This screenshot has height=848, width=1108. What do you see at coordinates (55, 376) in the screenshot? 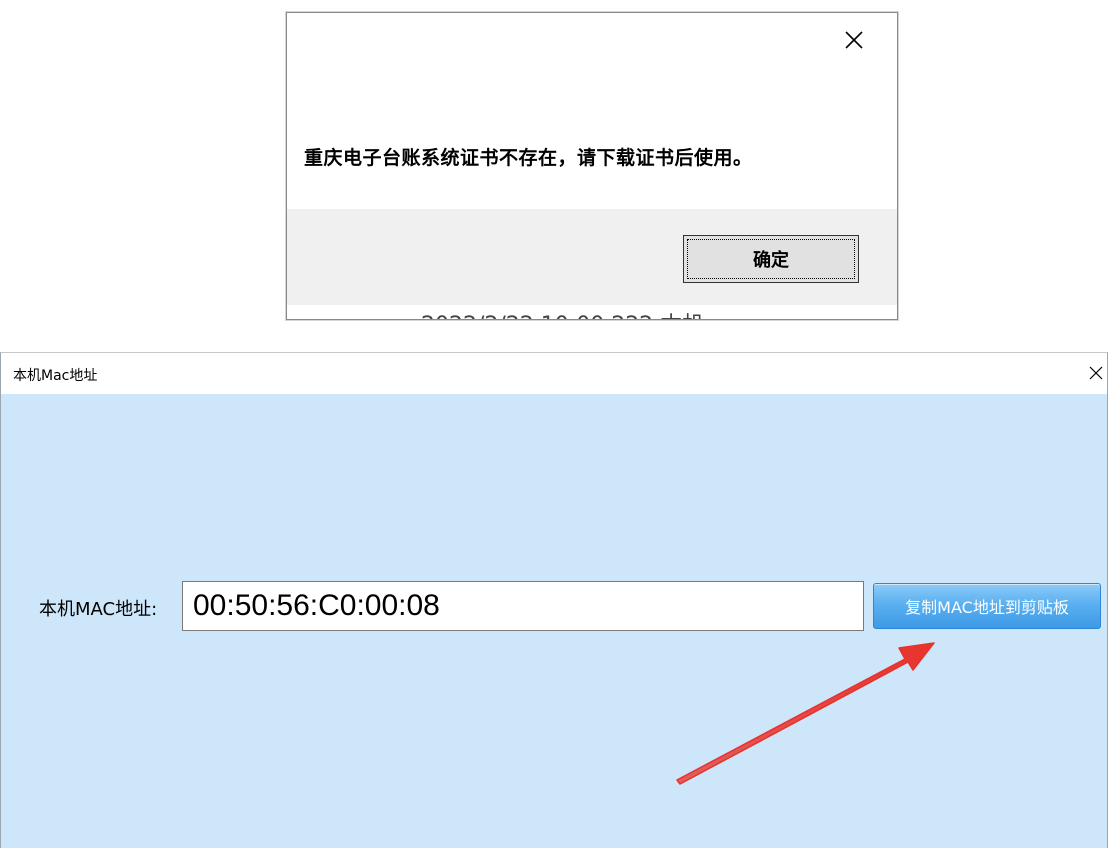
I see `window-title: 本机Mac地址` at bounding box center [55, 376].